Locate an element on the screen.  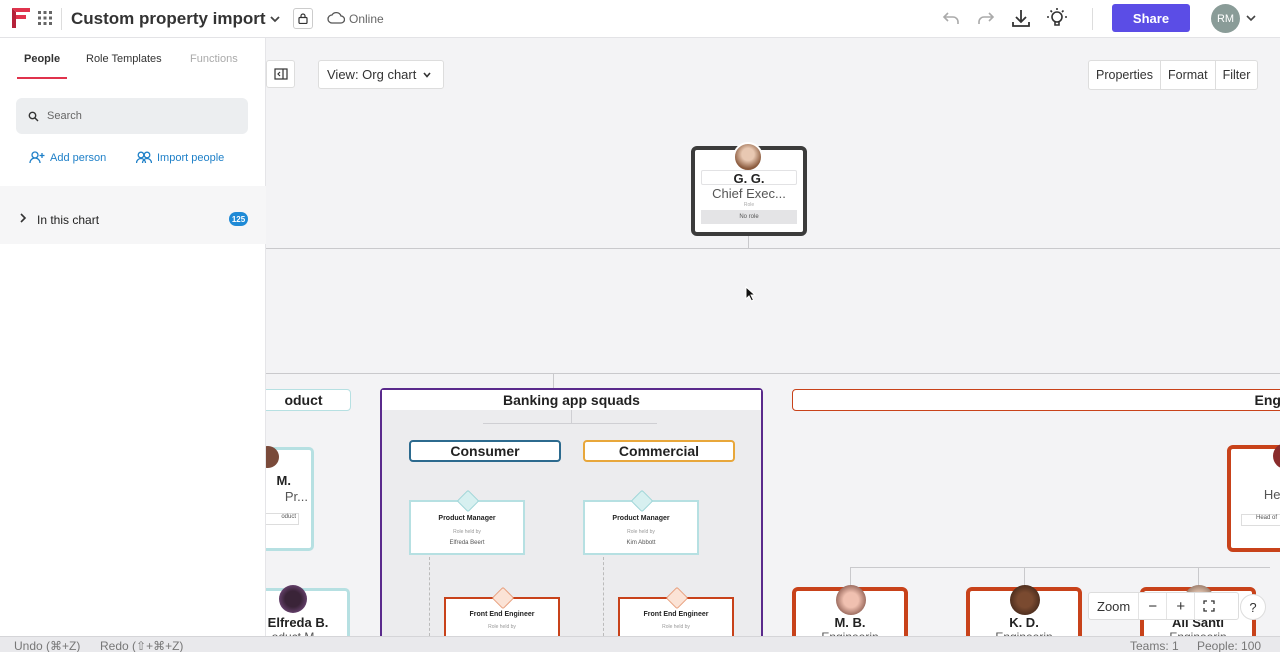
filter-button: Filter is located at coordinates (1237, 75).